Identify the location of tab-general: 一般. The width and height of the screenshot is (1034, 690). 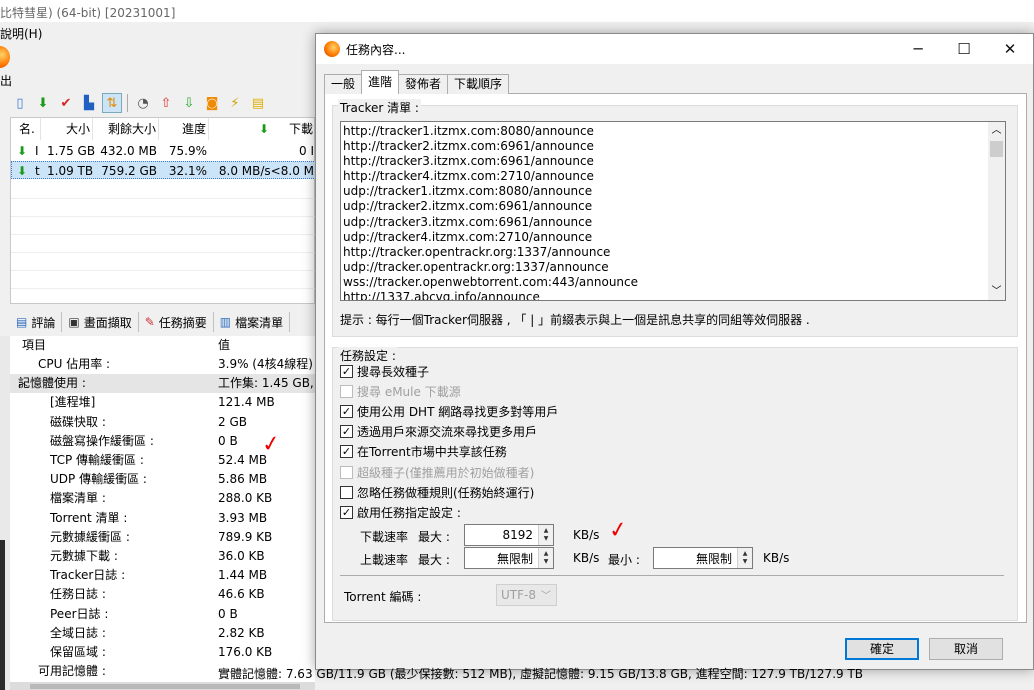
(343, 84).